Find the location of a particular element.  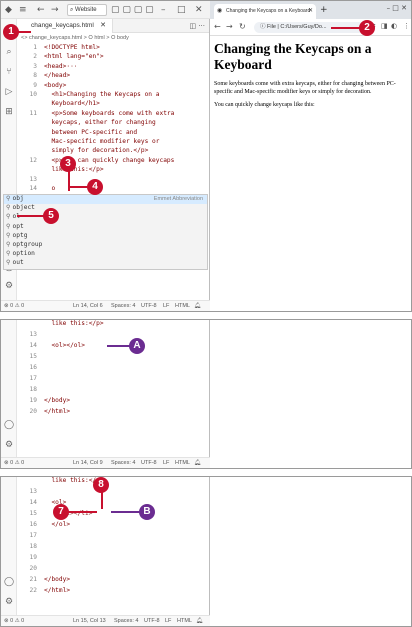

code-line: o is located at coordinates (49, 189).